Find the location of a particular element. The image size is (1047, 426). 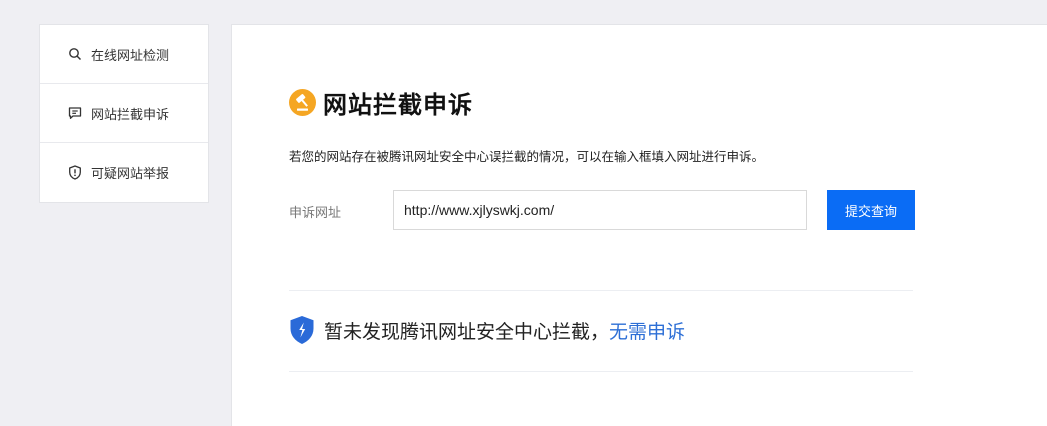

sidebar-item-label: 可疑网站举报 is located at coordinates (130, 174).